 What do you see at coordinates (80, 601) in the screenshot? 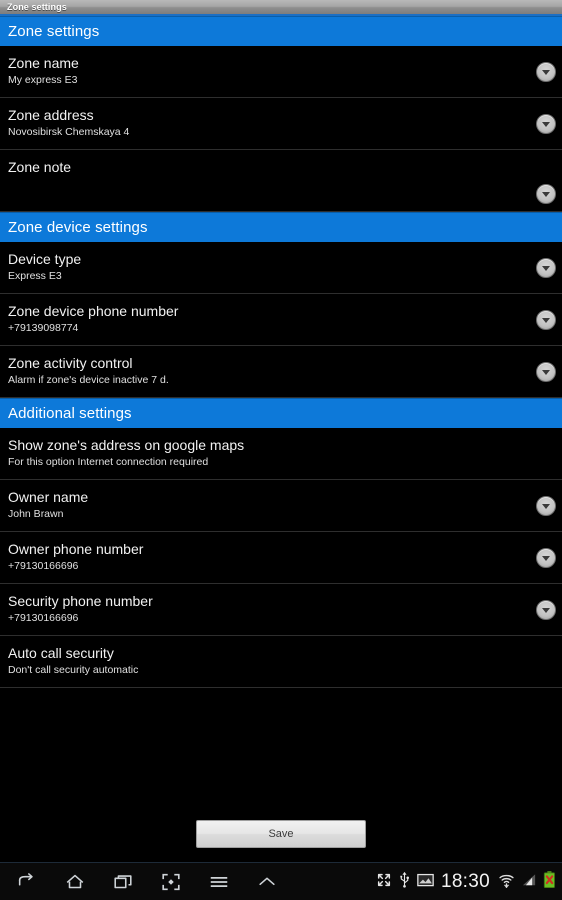
I see `settings-row-title: Security phone number` at bounding box center [80, 601].